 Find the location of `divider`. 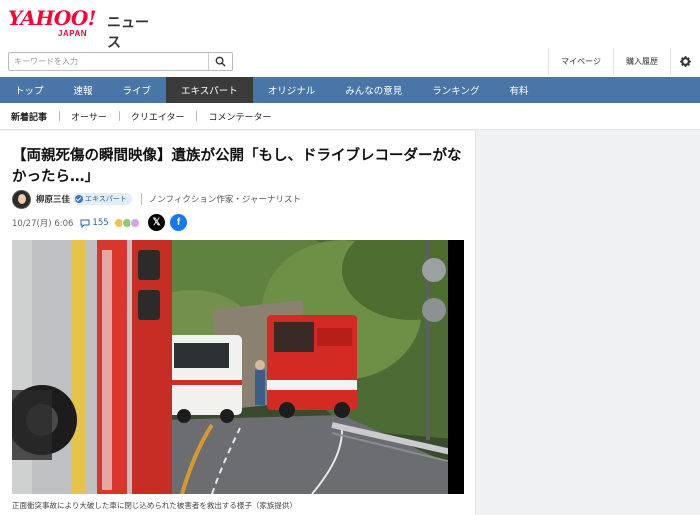

divider is located at coordinates (141, 199).